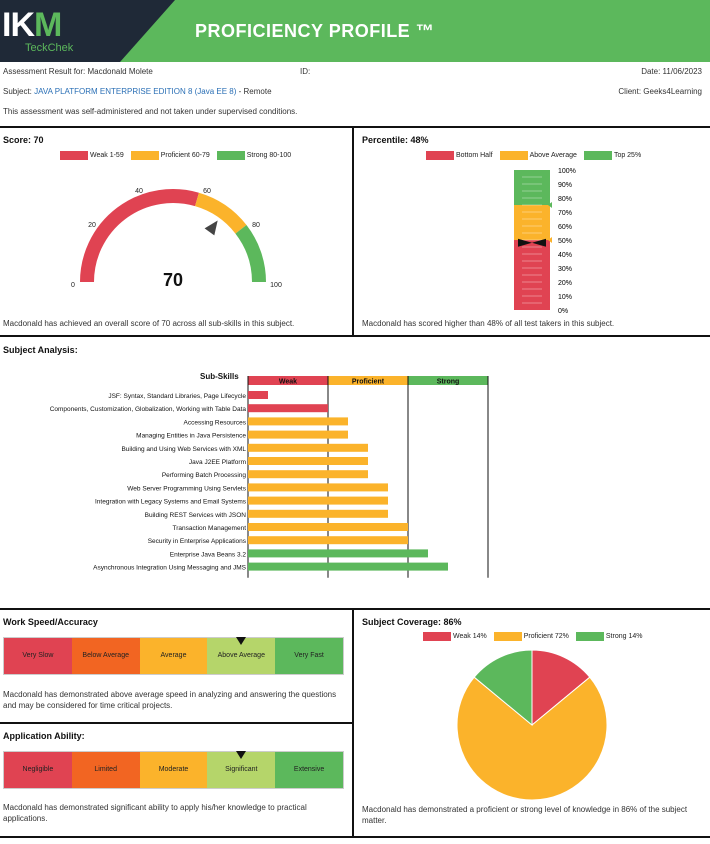 The height and width of the screenshot is (844, 710). I want to click on gauge-tick-80: 80, so click(256, 225).